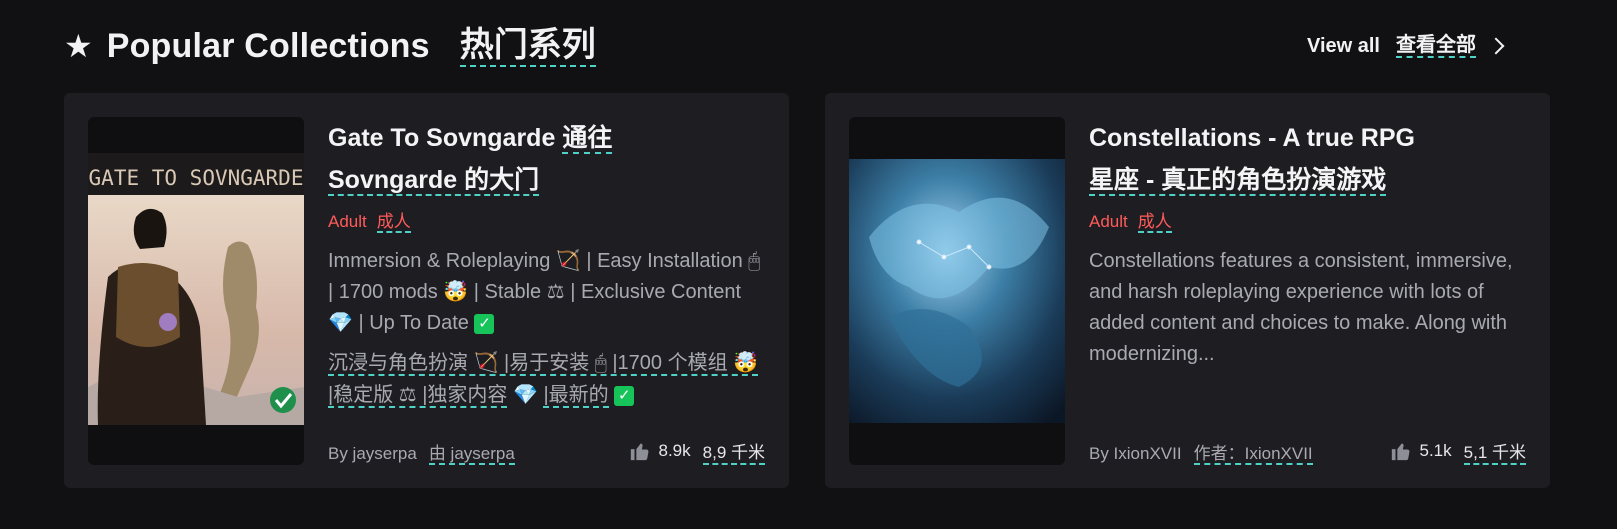  What do you see at coordinates (1494, 451) in the screenshot?
I see `likes-translation: 5,1 千米` at bounding box center [1494, 451].